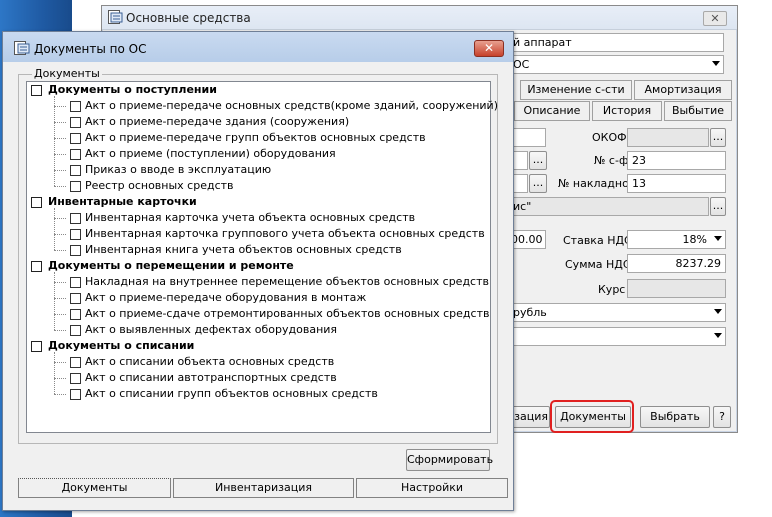 The height and width of the screenshot is (517, 772). Describe the element at coordinates (122, 201) in the screenshot. I see `tree-group-label: Инвентарные карточки` at that location.